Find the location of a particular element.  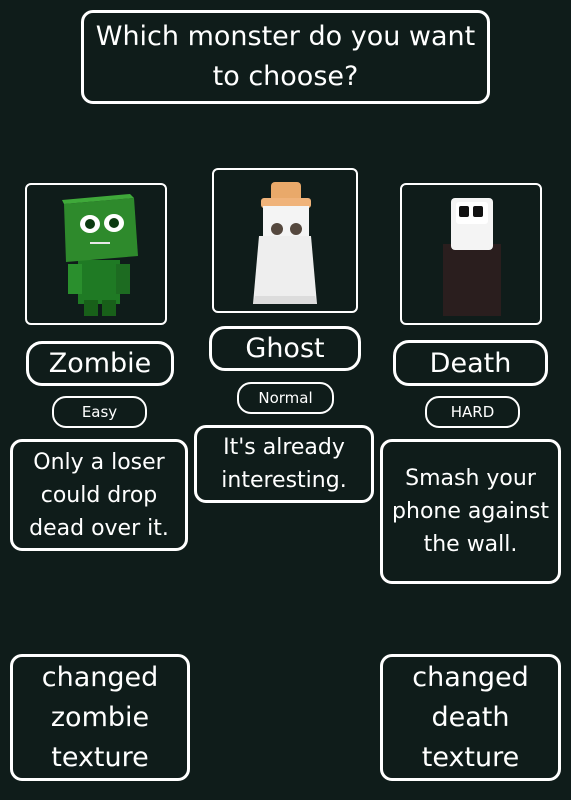

ghost-difficulty-text: Normal is located at coordinates (285, 398).